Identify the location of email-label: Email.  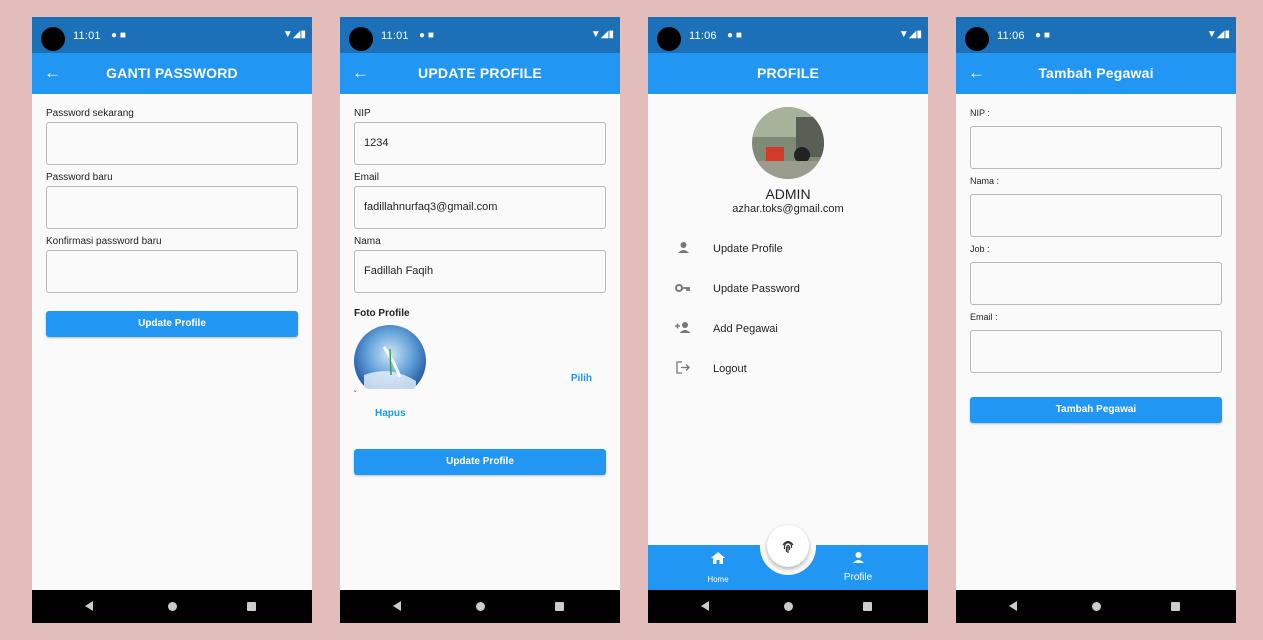
(367, 177).